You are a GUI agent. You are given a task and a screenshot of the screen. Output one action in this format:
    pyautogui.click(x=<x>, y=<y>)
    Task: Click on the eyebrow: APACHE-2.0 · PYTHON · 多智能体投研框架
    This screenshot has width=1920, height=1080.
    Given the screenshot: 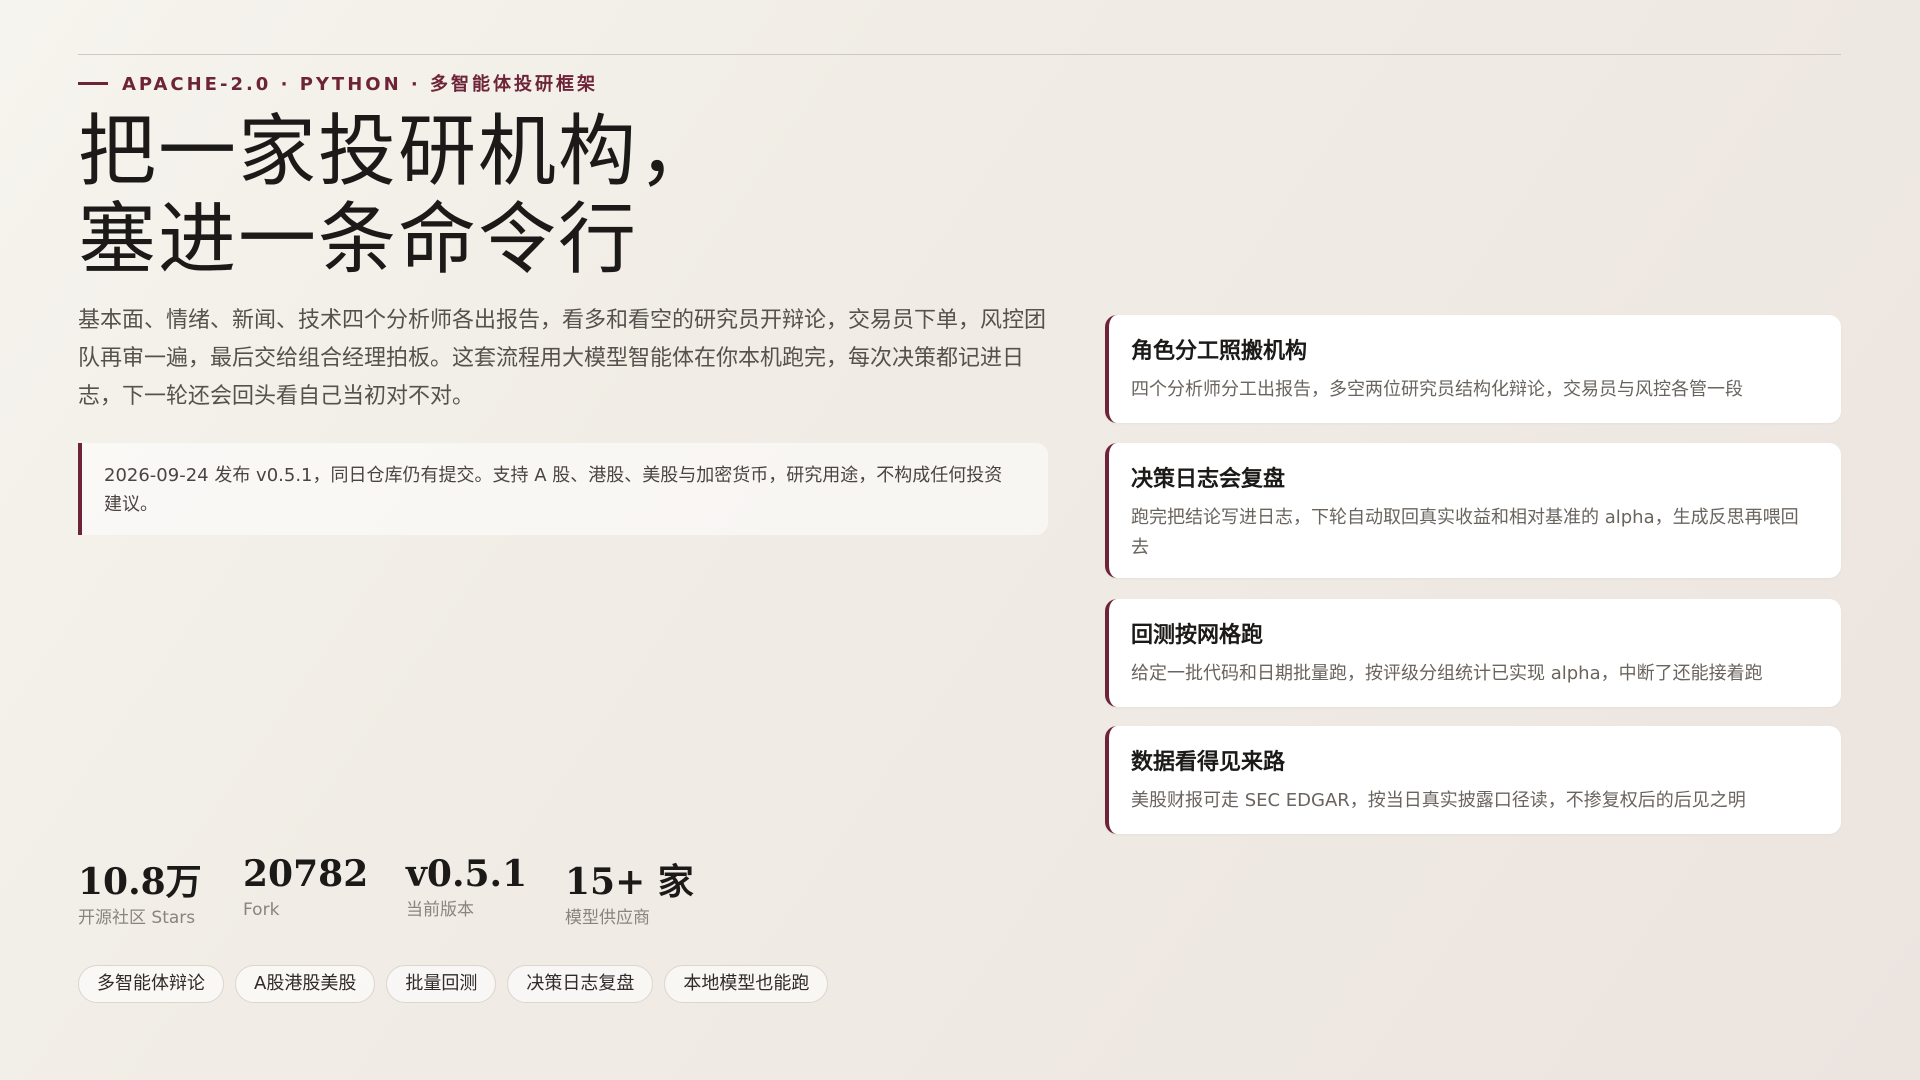 What is the action you would take?
    pyautogui.click(x=338, y=83)
    